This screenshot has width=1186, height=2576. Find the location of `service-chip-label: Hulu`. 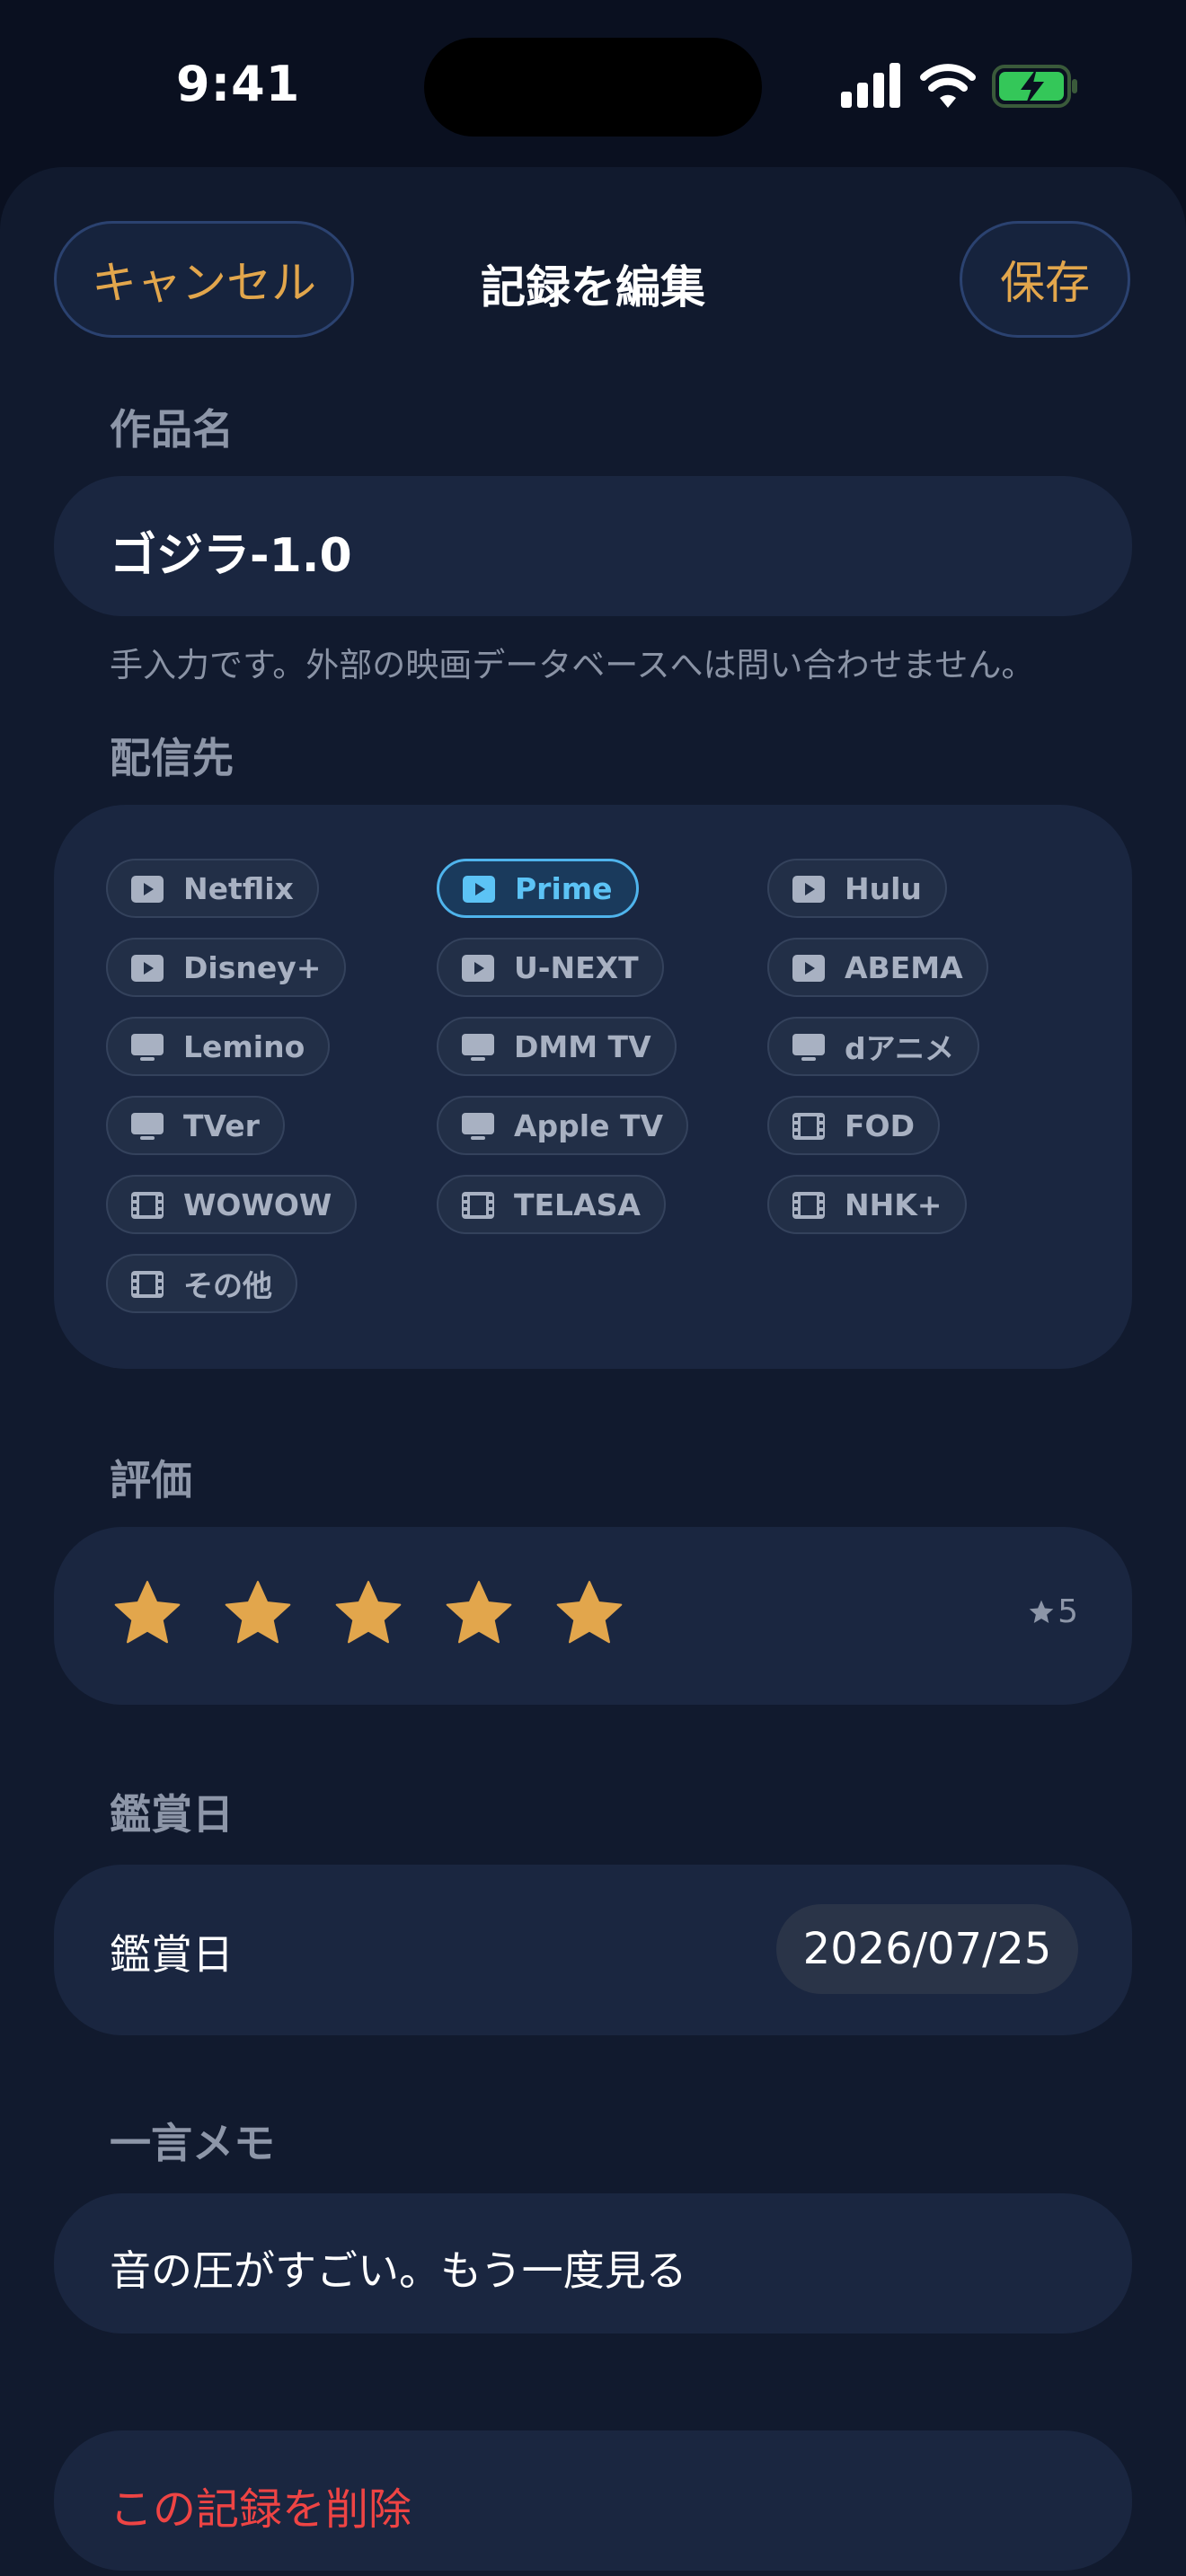

service-chip-label: Hulu is located at coordinates (883, 888).